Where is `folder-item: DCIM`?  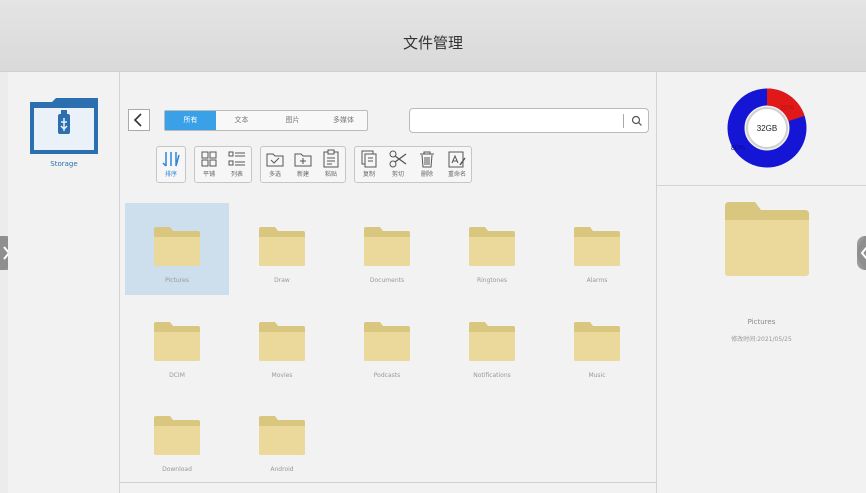
folder-item: DCIM is located at coordinates (177, 344).